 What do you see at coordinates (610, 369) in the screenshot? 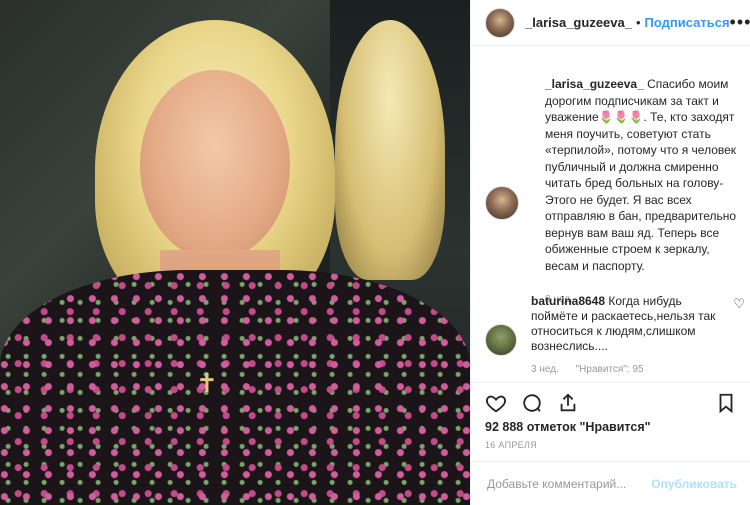
I see `comment-likes: "Нравится": 95` at bounding box center [610, 369].